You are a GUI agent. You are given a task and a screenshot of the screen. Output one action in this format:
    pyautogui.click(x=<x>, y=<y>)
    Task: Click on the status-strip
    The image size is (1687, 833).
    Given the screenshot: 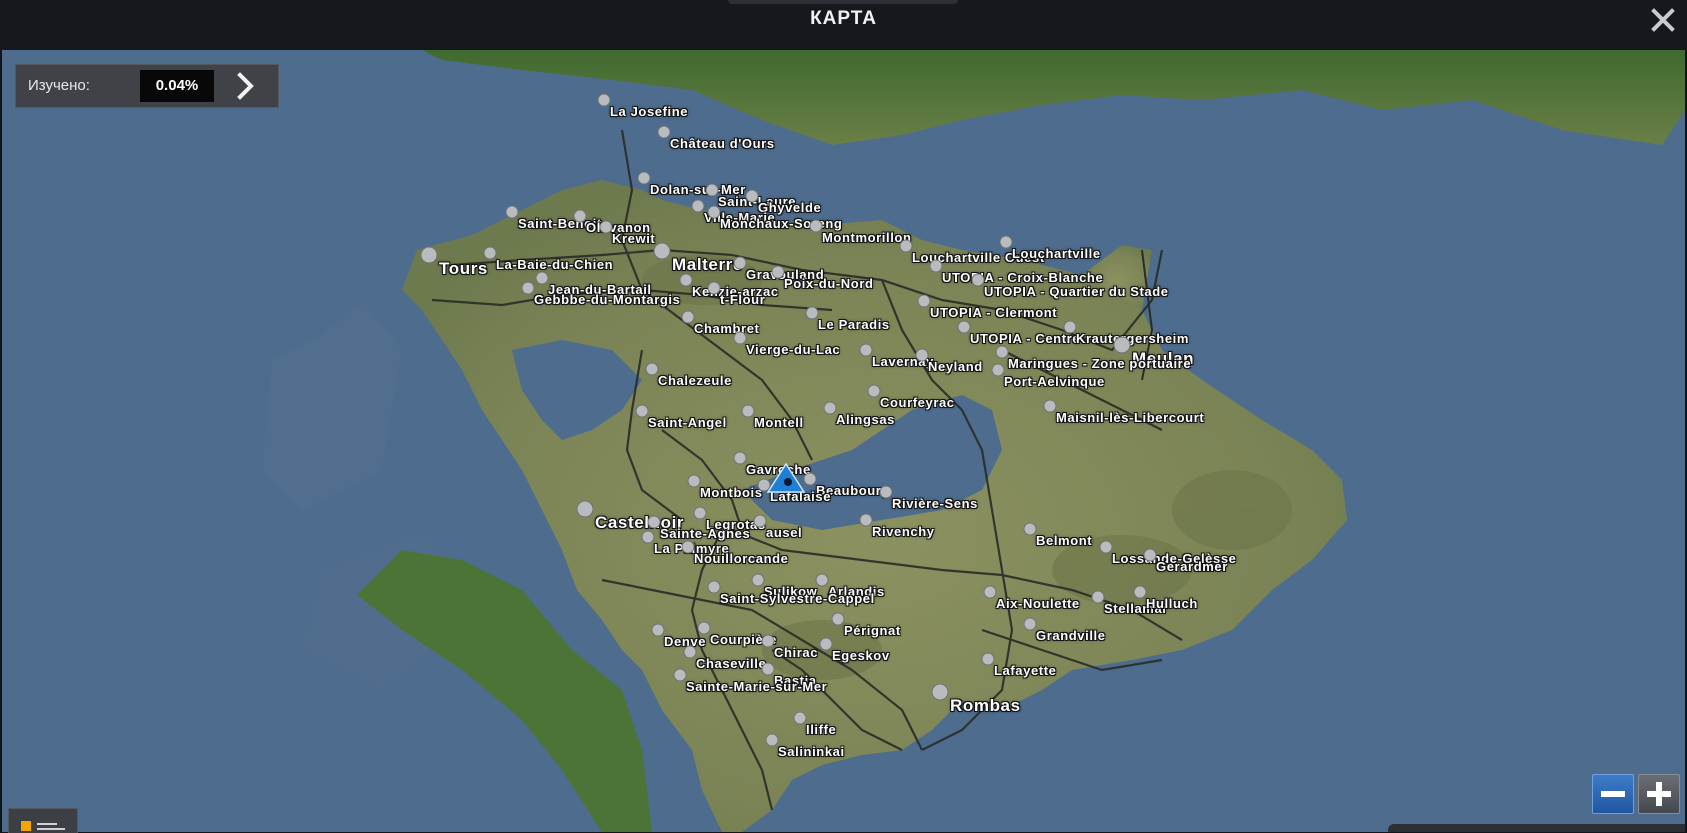 What is the action you would take?
    pyautogui.click(x=1536, y=828)
    